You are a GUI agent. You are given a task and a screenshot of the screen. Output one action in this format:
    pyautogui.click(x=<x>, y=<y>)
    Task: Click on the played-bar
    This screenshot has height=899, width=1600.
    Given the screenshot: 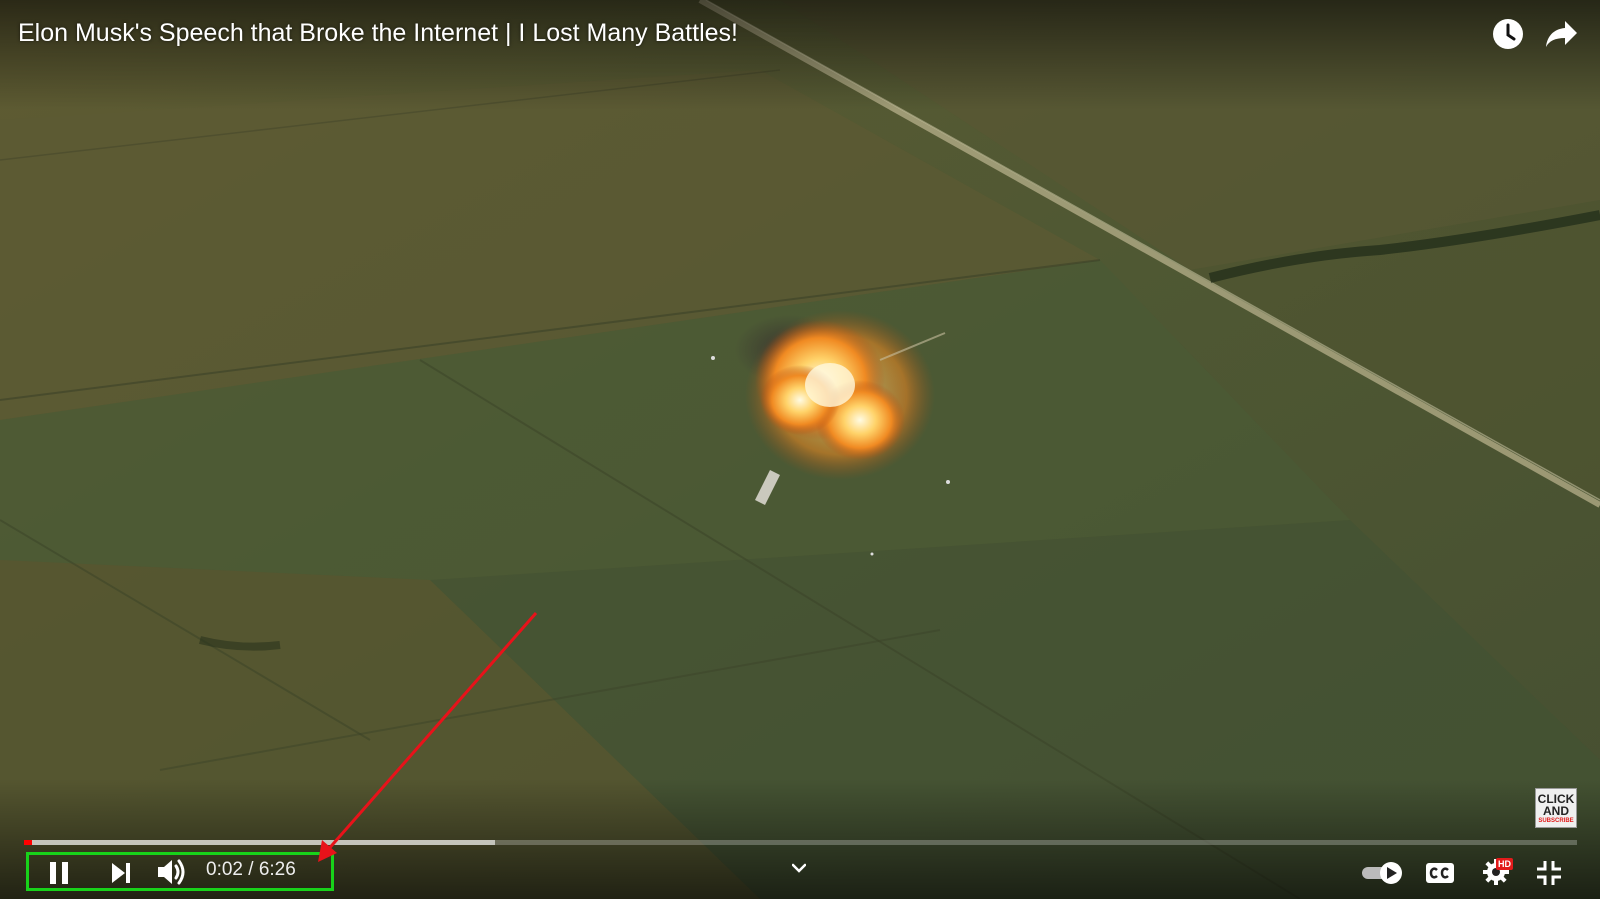 What is the action you would take?
    pyautogui.click(x=28, y=842)
    